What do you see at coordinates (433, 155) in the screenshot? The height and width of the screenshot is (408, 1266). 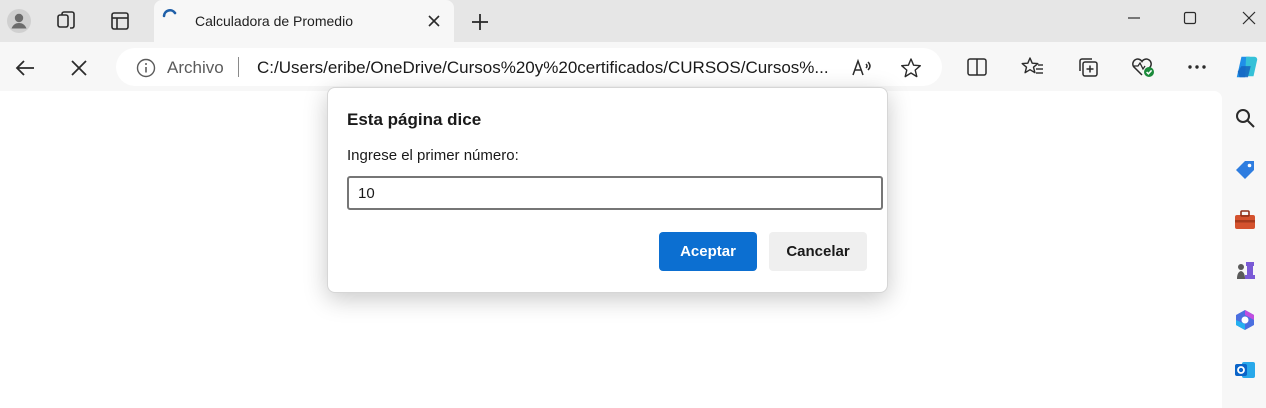 I see `dialog-message: Ingrese el primer número:` at bounding box center [433, 155].